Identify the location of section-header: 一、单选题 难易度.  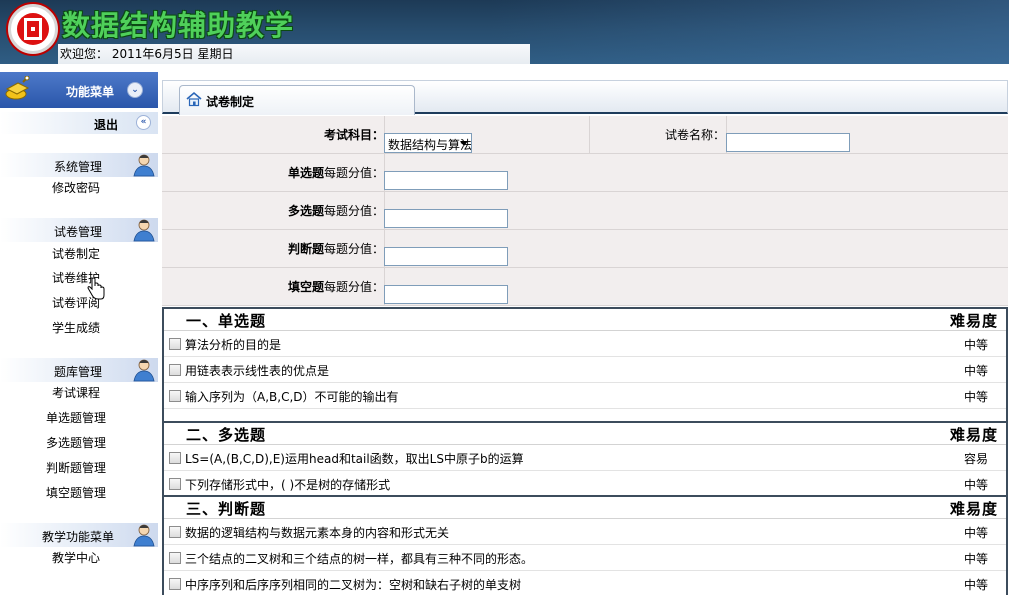
(585, 320).